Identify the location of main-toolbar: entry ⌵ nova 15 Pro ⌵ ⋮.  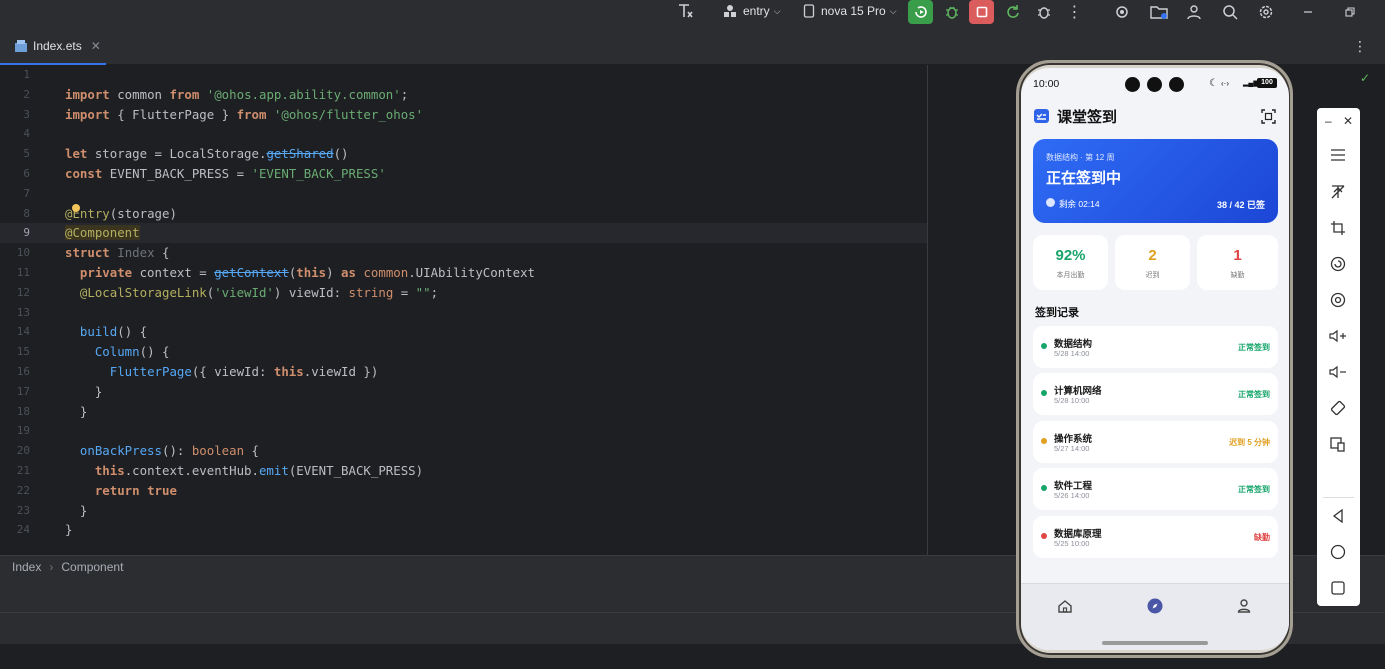
(692, 14).